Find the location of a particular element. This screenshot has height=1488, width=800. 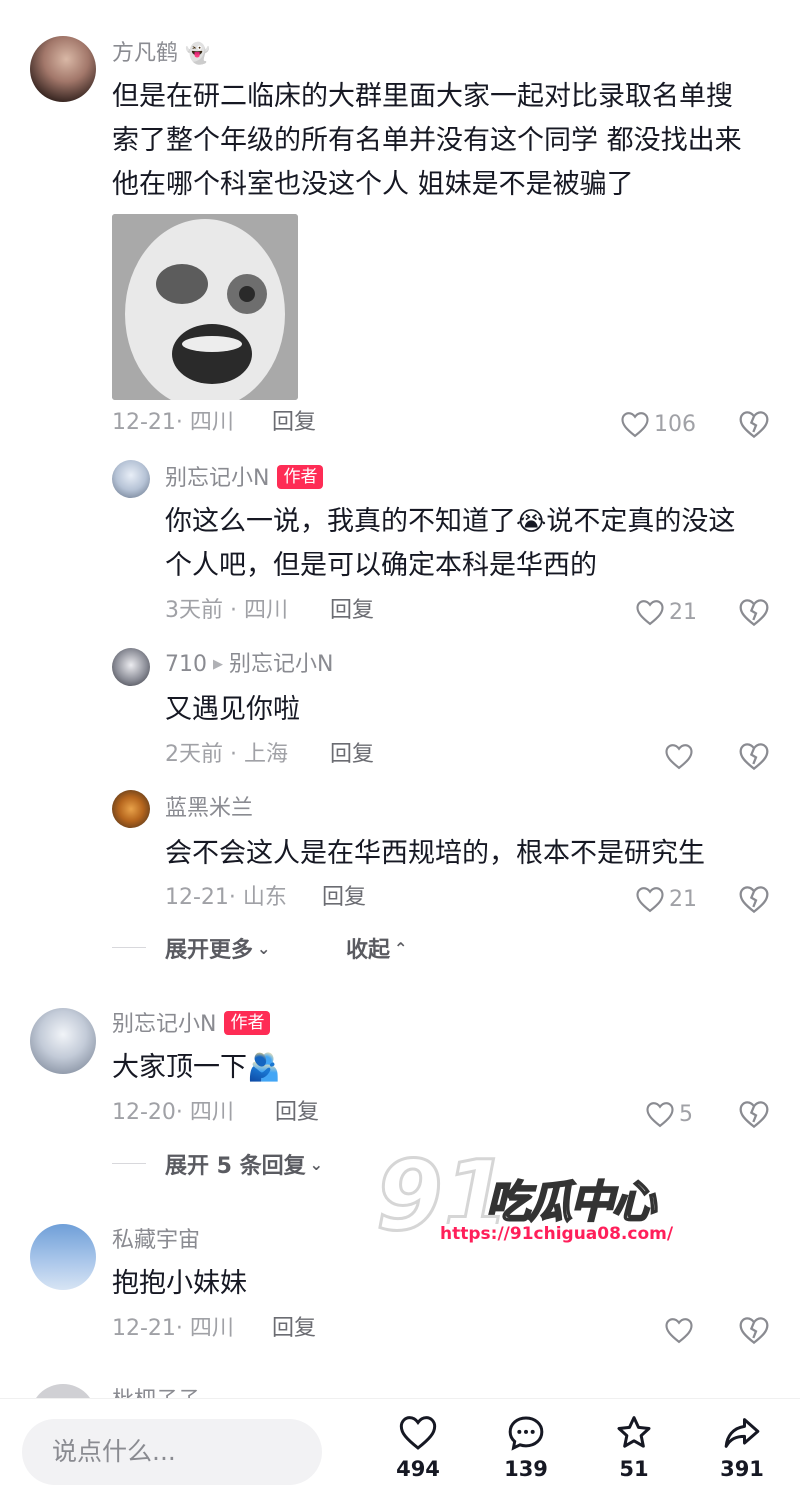

comment-count: 139 is located at coordinates (526, 1469).